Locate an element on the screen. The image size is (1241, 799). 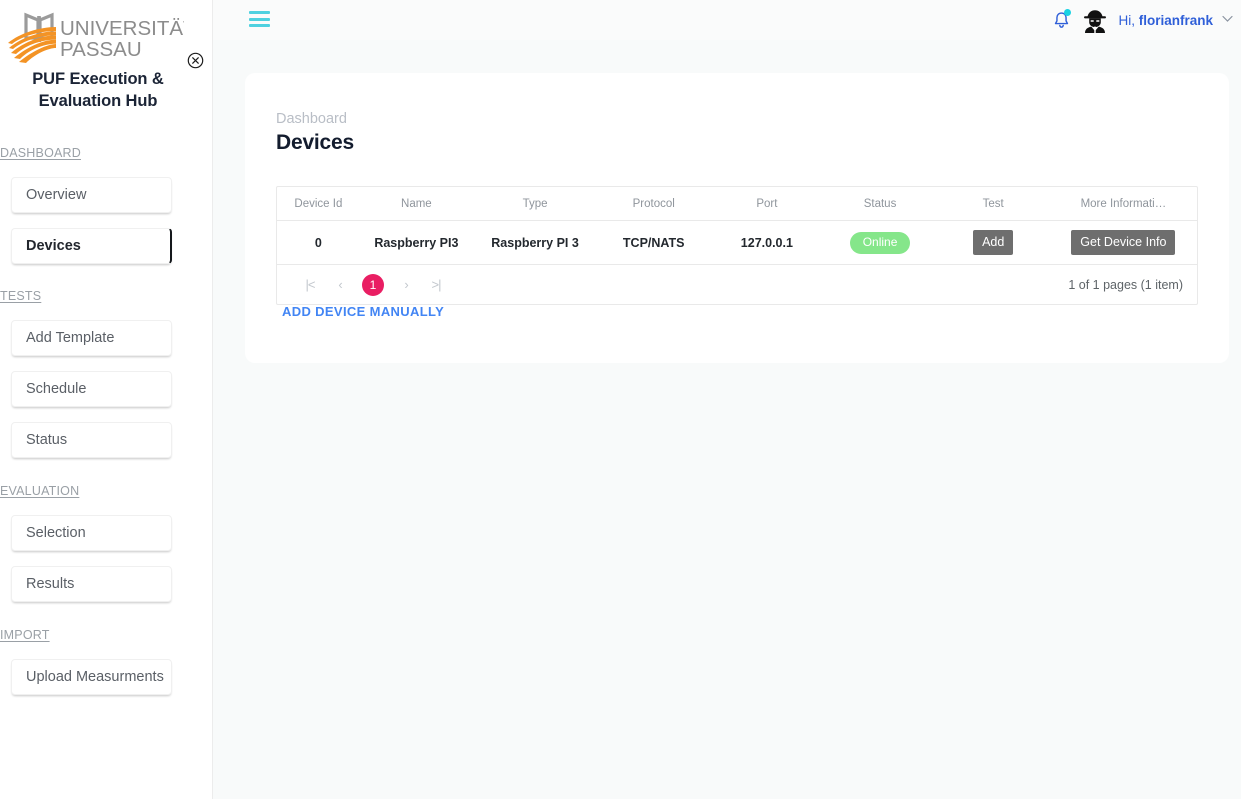
sidebar-item-results: Results is located at coordinates (91, 584).